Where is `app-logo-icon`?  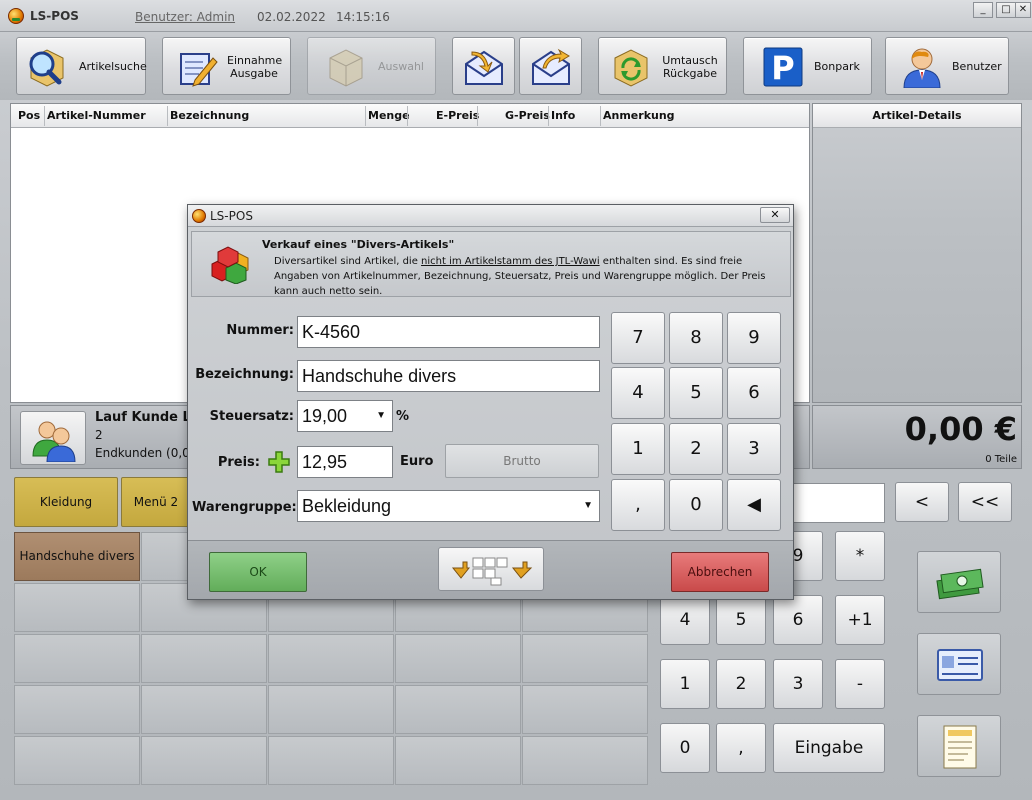 app-logo-icon is located at coordinates (16, 16).